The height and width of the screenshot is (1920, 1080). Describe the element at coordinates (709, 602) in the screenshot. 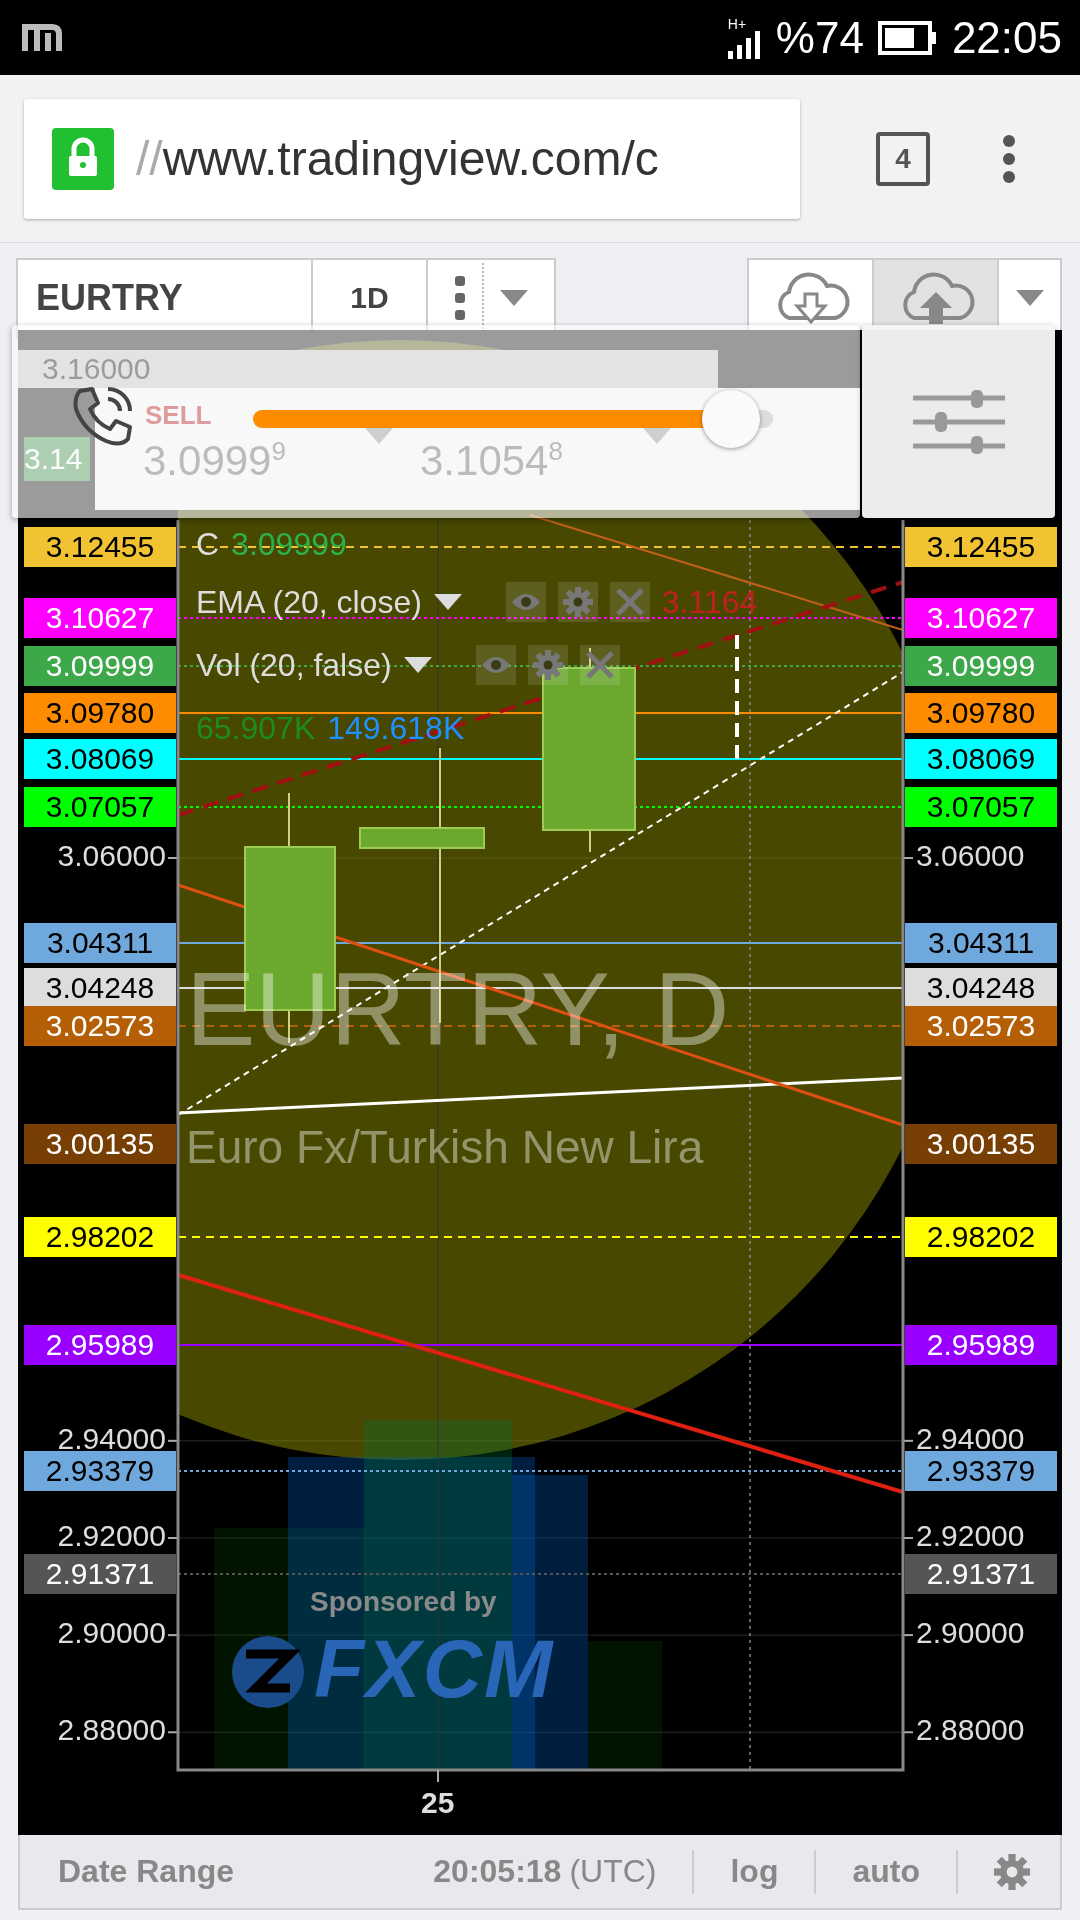

I see `study-value: 3.1164` at that location.